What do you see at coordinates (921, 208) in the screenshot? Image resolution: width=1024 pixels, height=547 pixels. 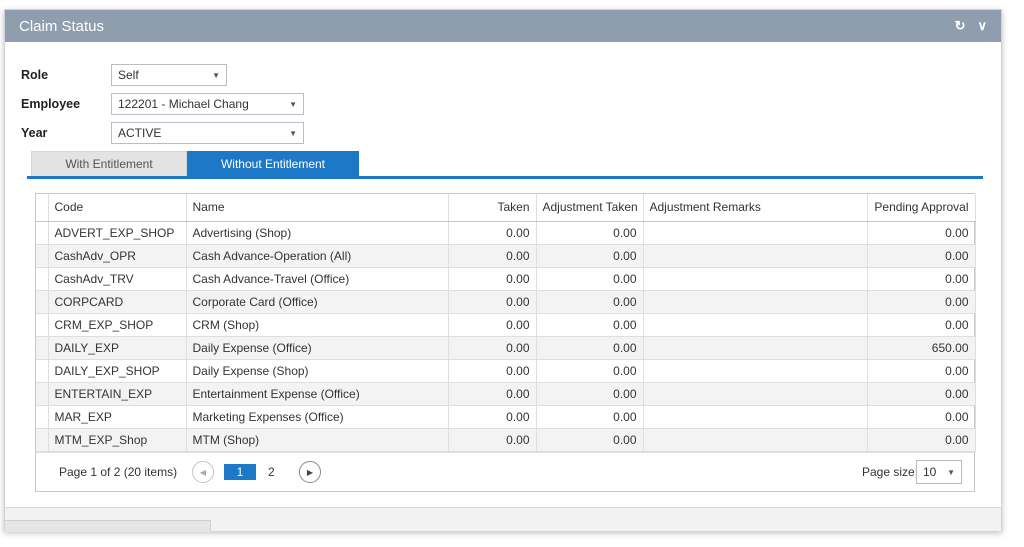 I see `column-header-pending-approval: Pending Approval` at bounding box center [921, 208].